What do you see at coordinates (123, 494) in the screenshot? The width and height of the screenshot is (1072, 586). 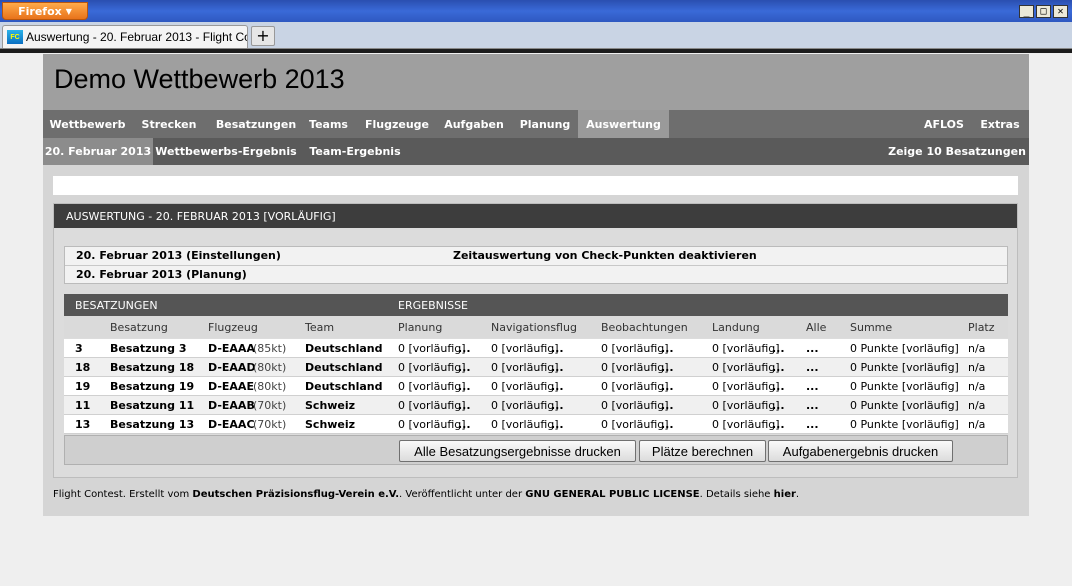 I see `footer-text-1: Flight Contest. Erstellt vom` at bounding box center [123, 494].